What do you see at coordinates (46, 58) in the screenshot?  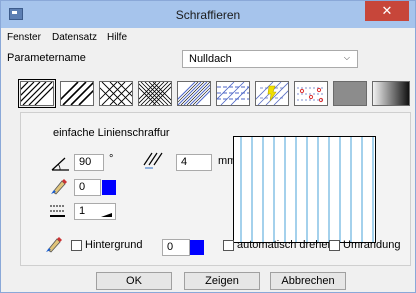 I see `param-name-label: Parametername` at bounding box center [46, 58].